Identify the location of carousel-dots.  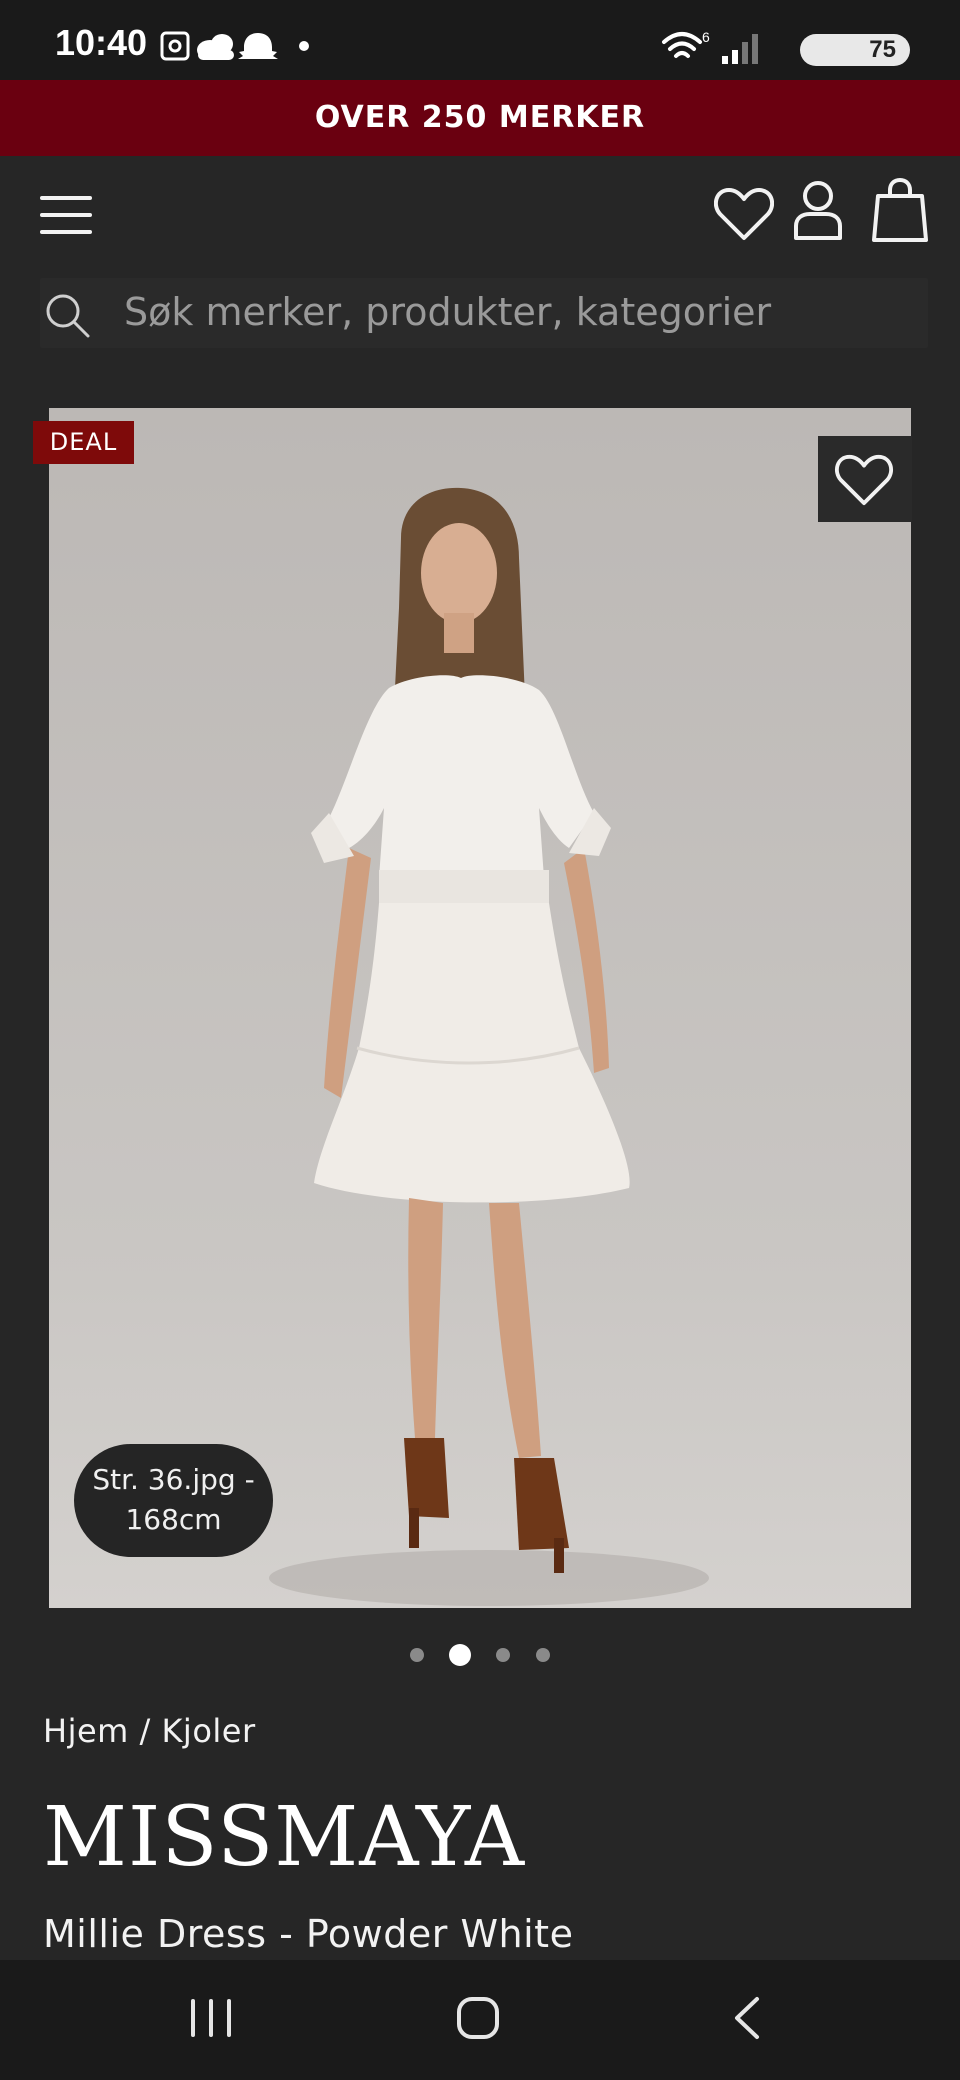
(480, 1655).